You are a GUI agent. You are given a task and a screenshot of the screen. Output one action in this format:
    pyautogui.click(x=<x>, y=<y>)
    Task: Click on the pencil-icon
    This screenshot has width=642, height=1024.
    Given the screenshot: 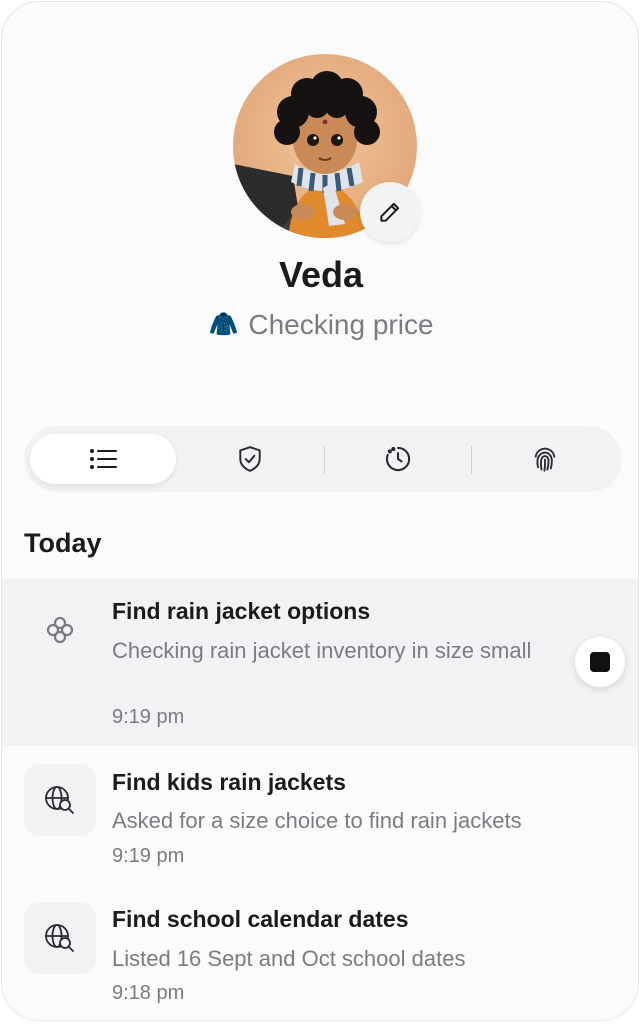 What is the action you would take?
    pyautogui.click(x=390, y=212)
    